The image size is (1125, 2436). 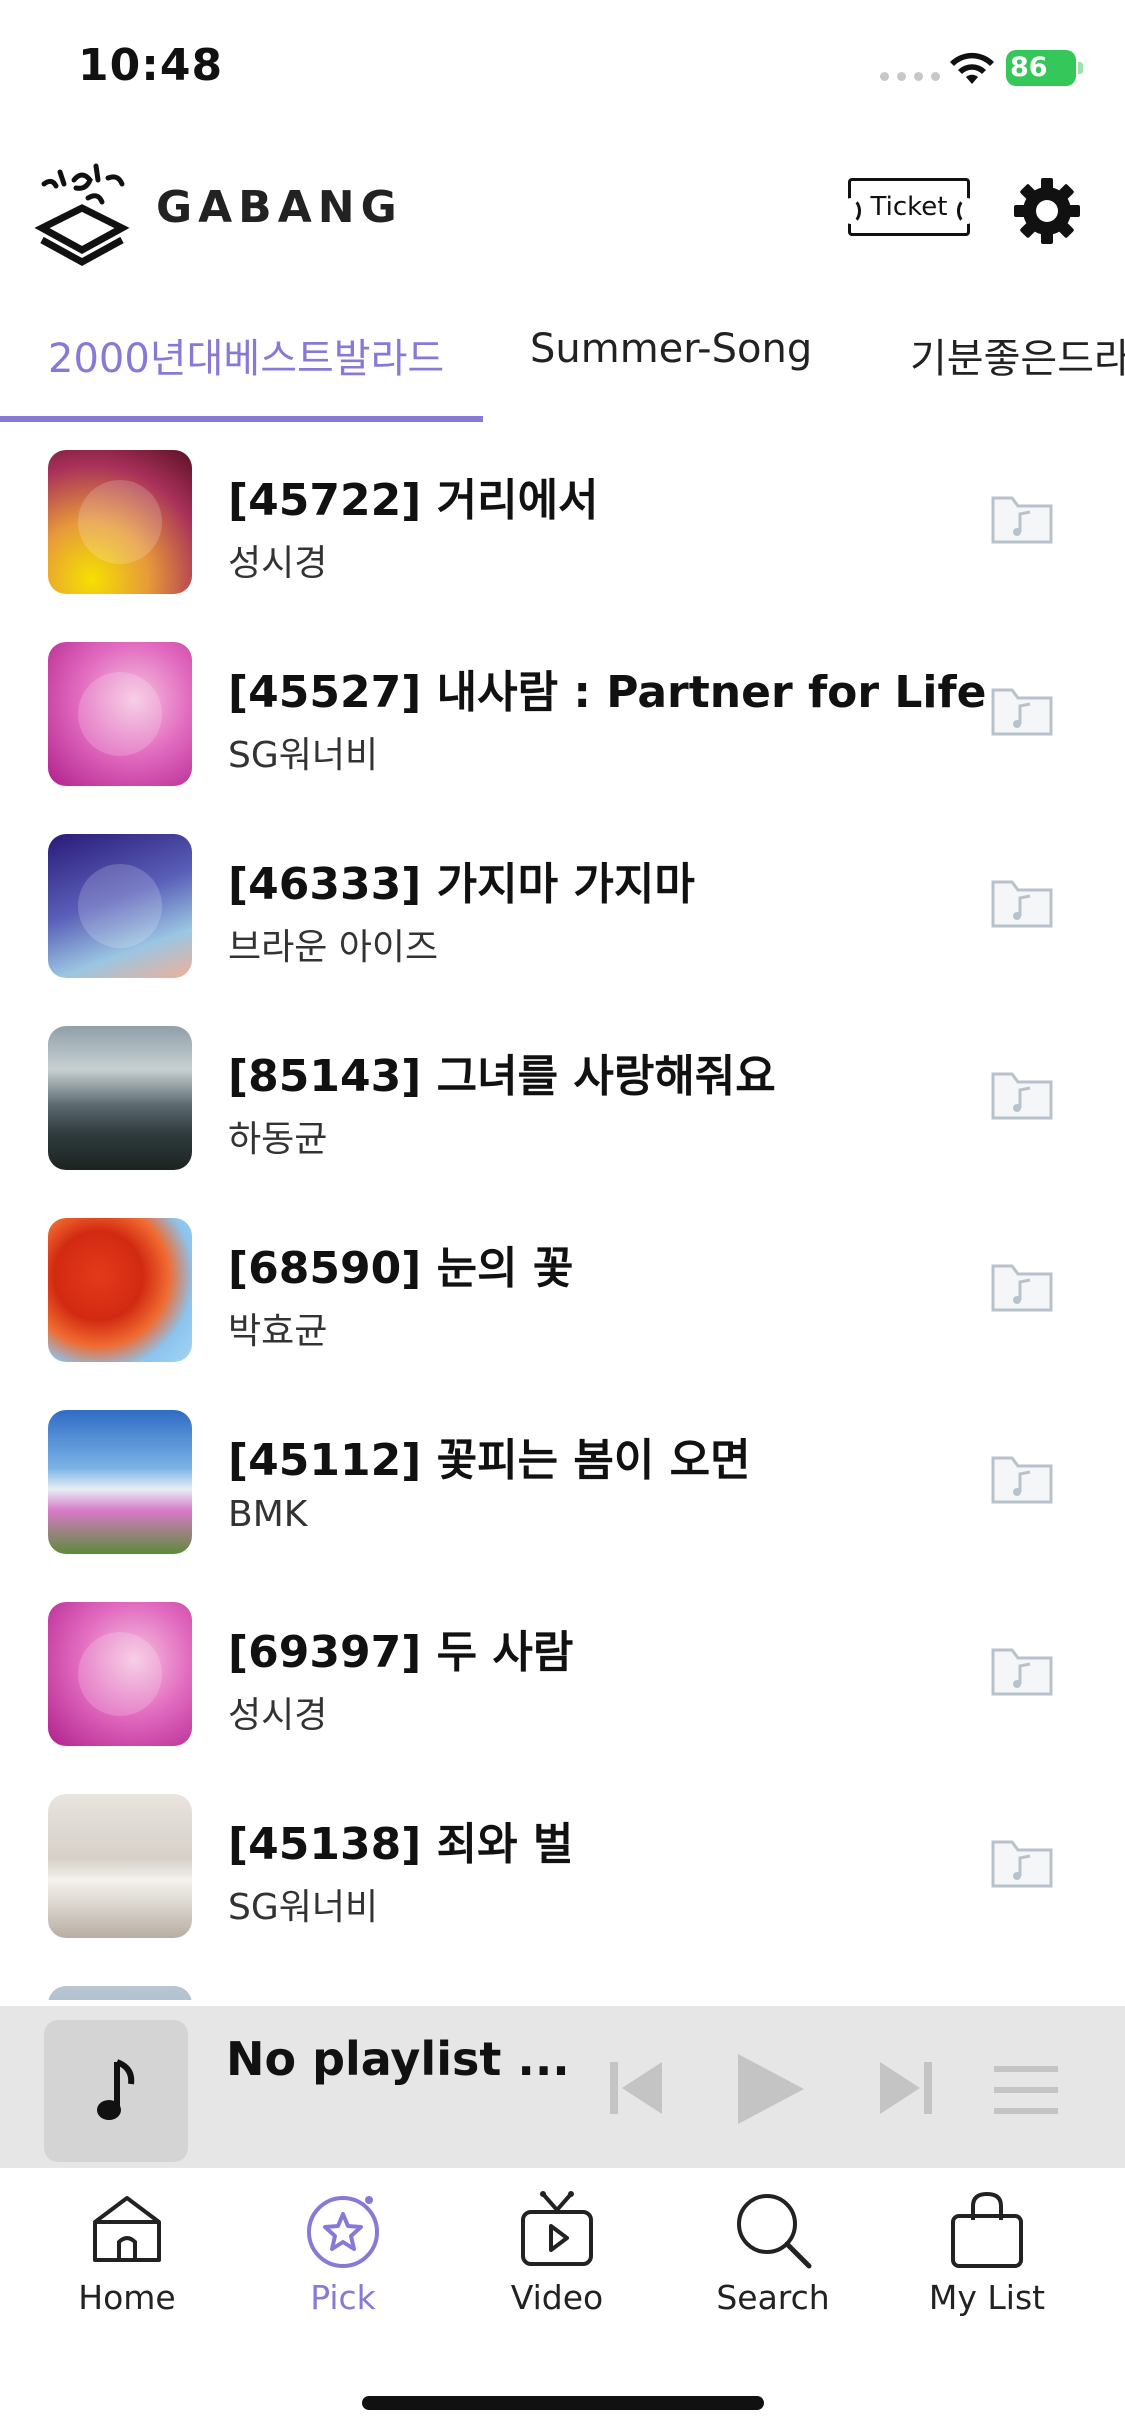 What do you see at coordinates (557, 2297) in the screenshot?
I see `tab-video-label: Video` at bounding box center [557, 2297].